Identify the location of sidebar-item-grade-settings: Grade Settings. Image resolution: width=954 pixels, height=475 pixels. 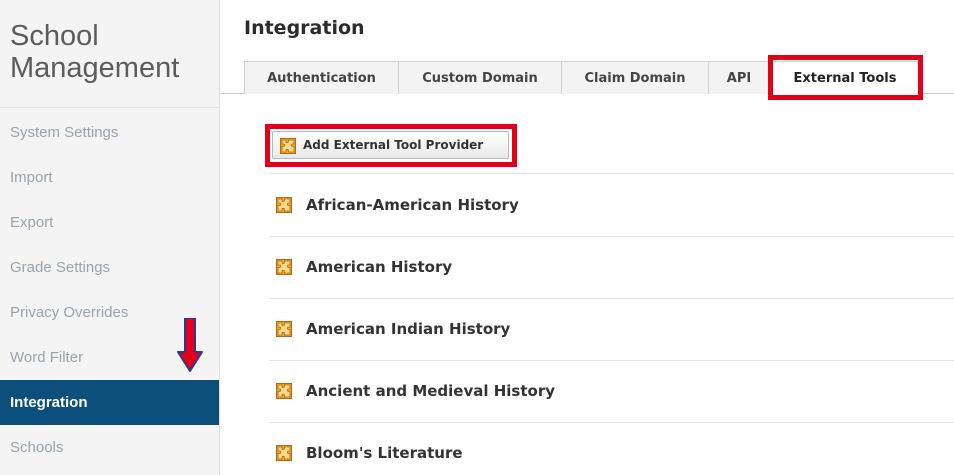
(109, 267).